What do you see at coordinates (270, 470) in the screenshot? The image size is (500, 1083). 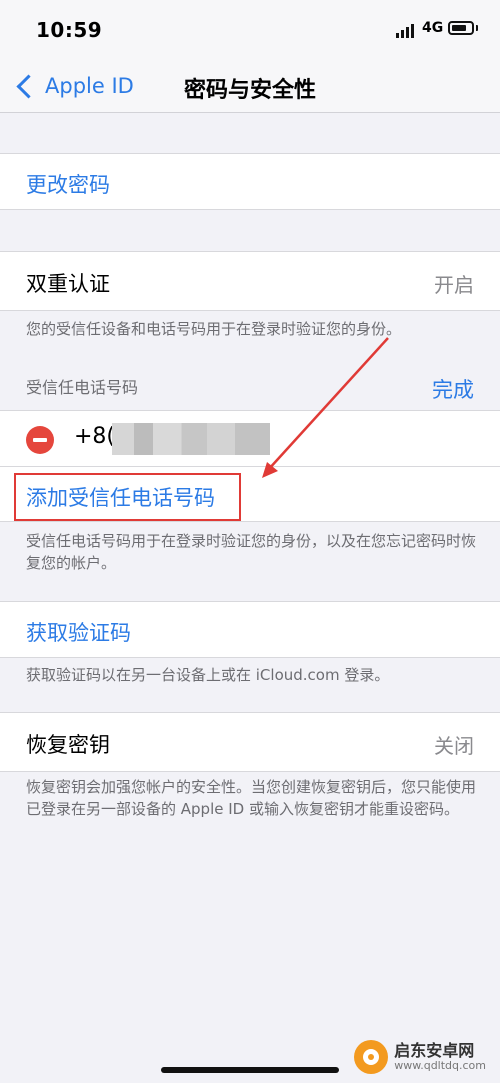 I see `arrow-head` at bounding box center [270, 470].